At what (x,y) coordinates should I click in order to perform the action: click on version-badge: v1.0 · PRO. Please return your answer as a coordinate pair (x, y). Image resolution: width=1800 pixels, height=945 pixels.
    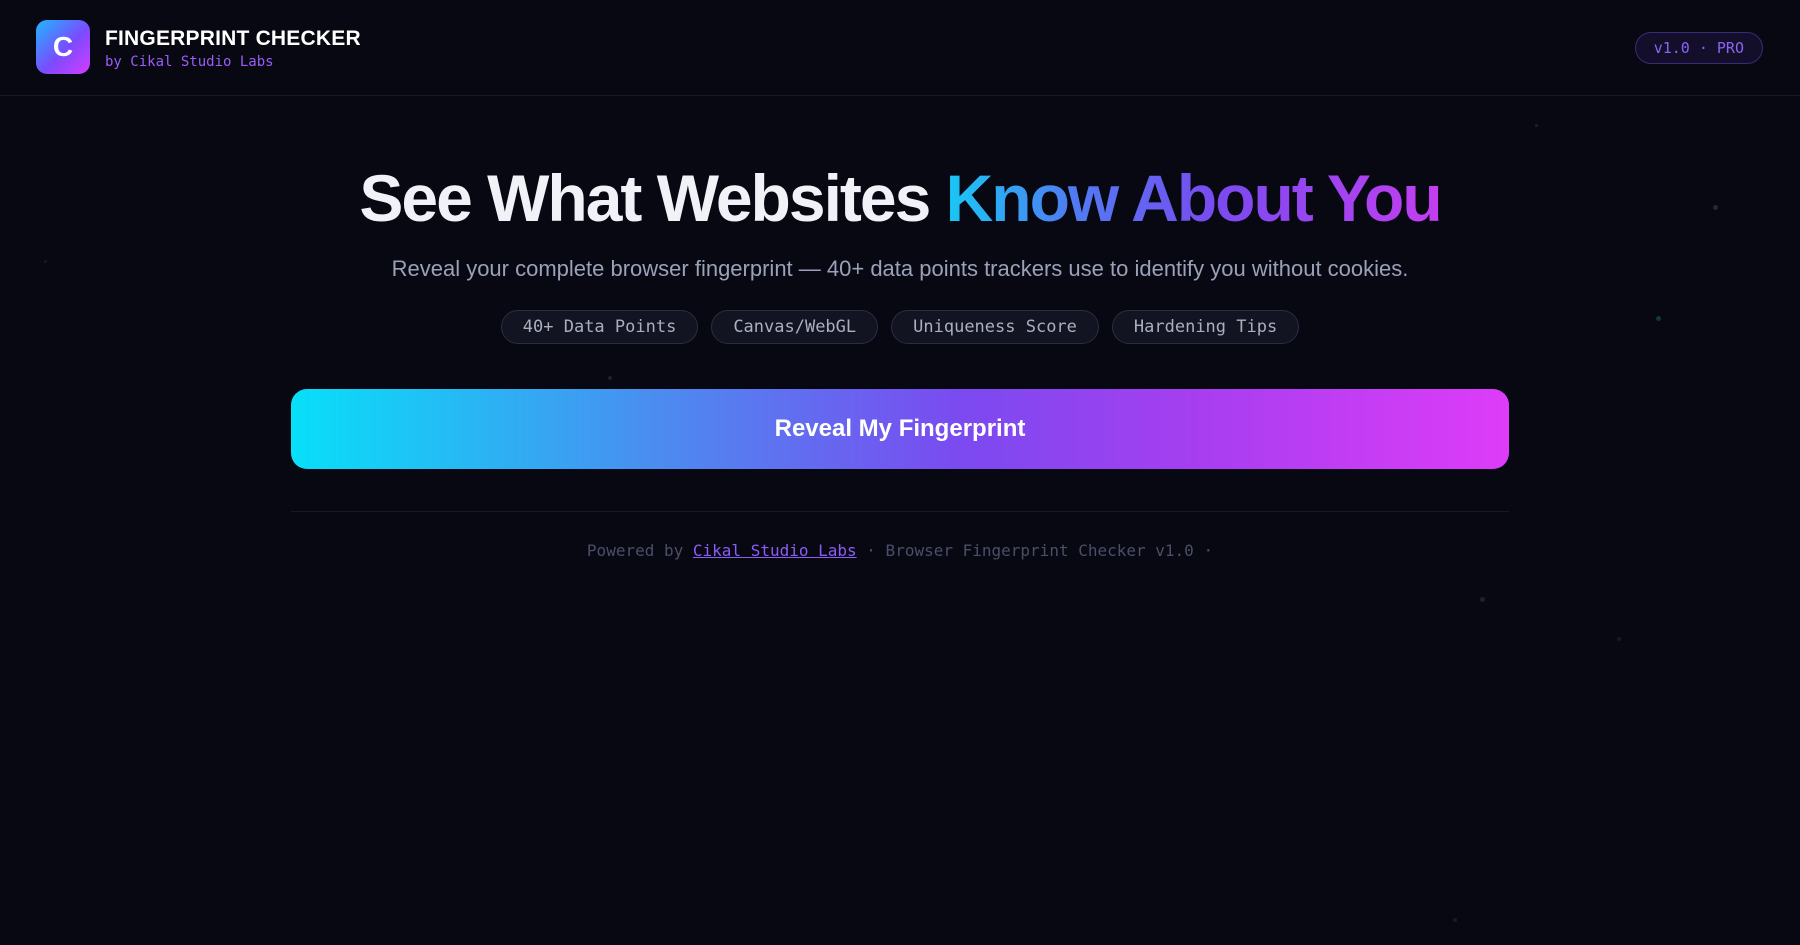
    Looking at the image, I should click on (1698, 48).